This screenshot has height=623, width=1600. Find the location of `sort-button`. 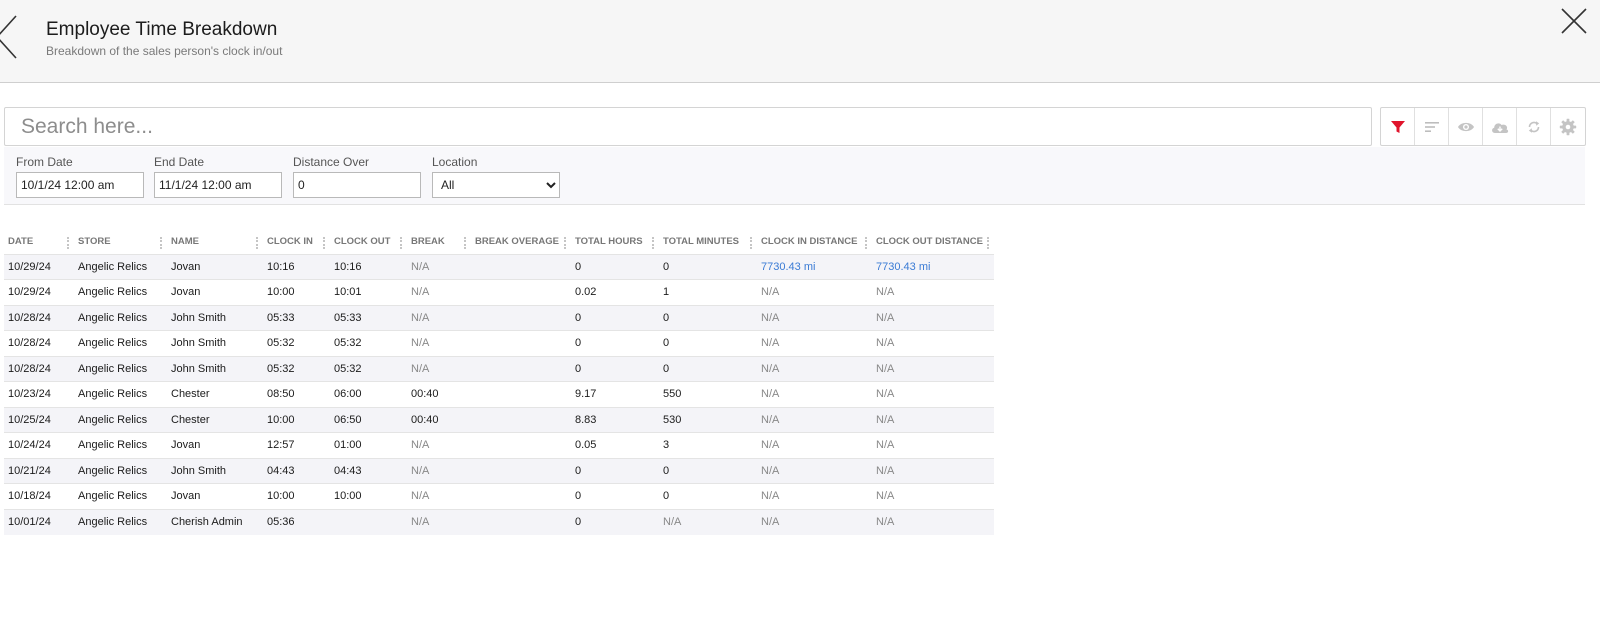

sort-button is located at coordinates (1432, 126).